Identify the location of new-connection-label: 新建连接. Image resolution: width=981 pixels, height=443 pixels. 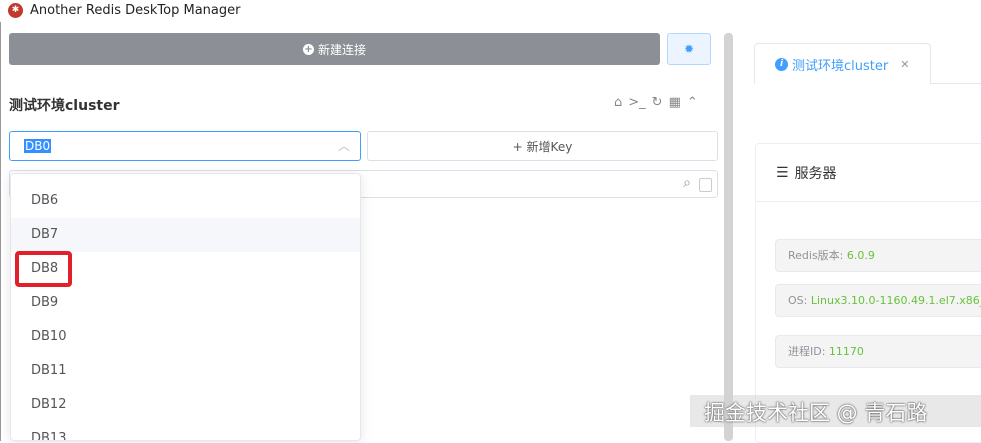
(341, 49).